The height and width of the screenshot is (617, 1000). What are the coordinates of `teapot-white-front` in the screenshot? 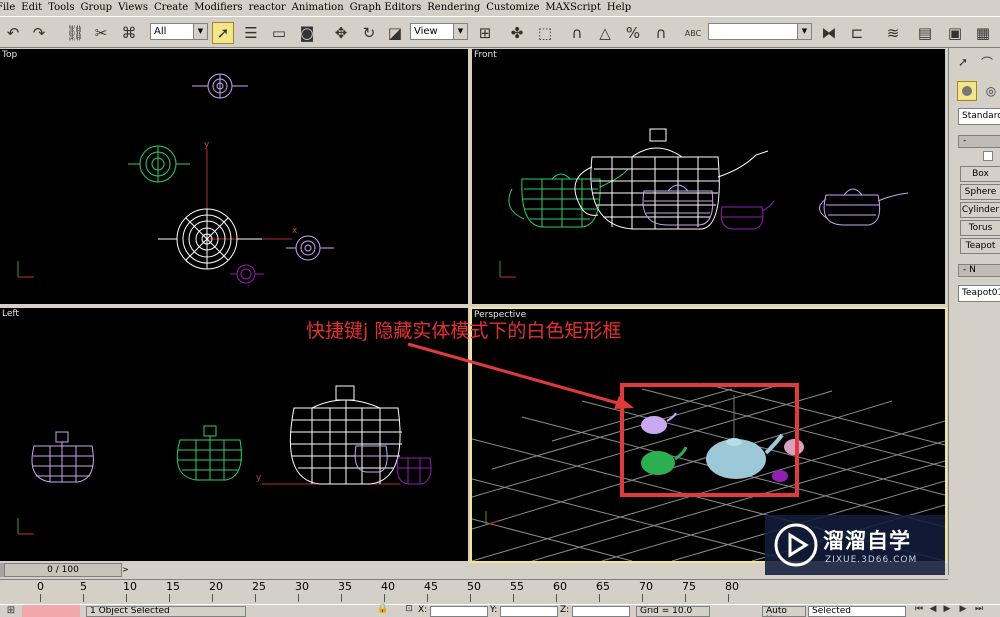 It's located at (671, 179).